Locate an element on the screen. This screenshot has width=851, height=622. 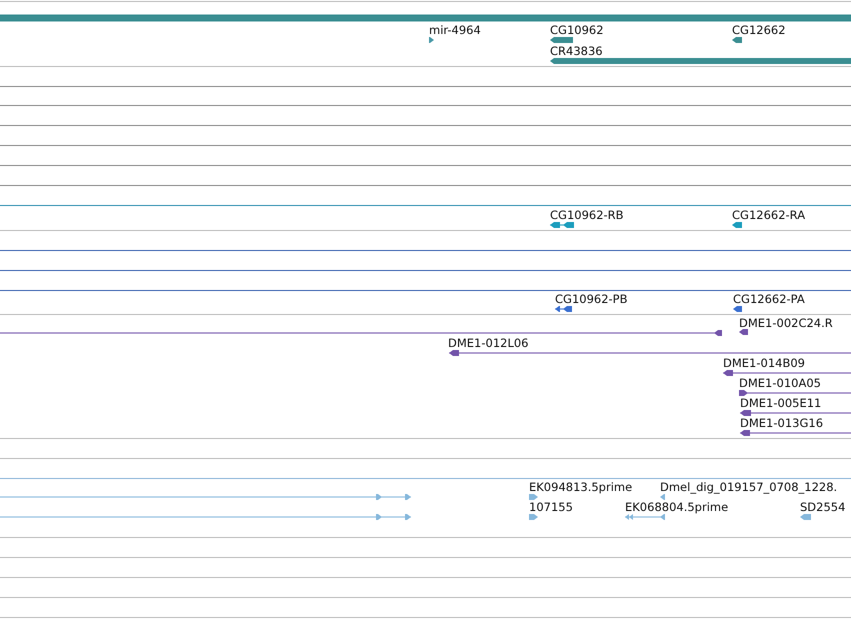
feature-label: mir-4964 is located at coordinates (455, 30).